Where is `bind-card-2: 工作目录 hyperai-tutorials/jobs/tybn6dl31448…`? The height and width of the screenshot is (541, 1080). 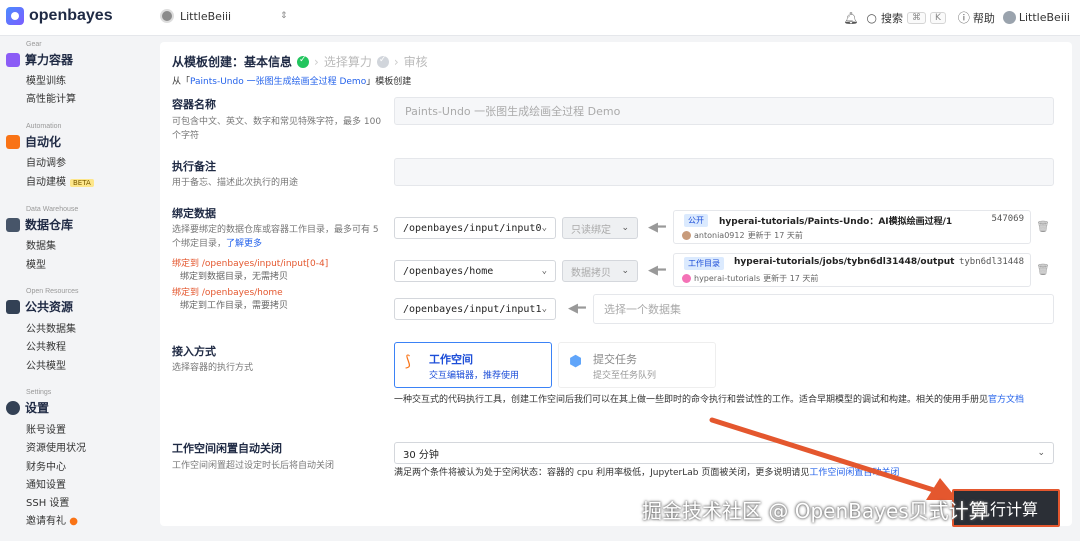
bind-card-2: 工作目录 hyperai-tutorials/jobs/tybn6dl31448… is located at coordinates (852, 270).